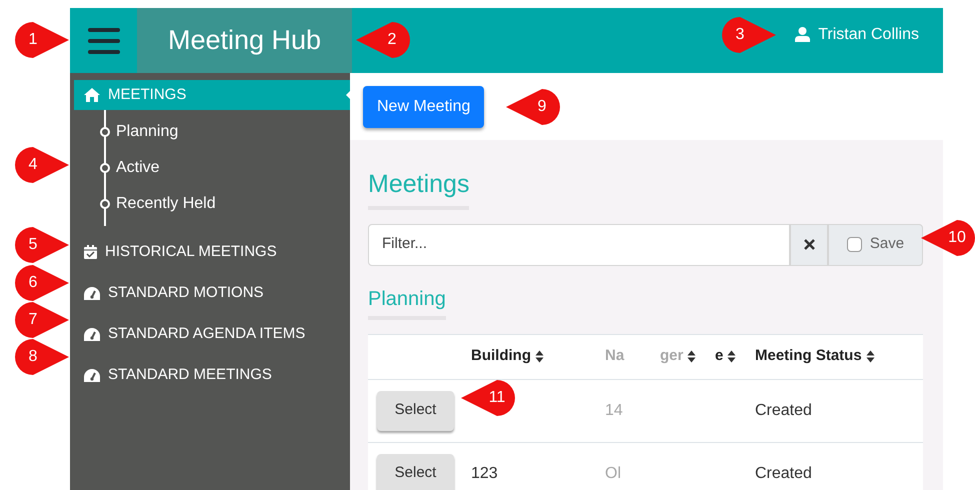 Image resolution: width=975 pixels, height=490 pixels. What do you see at coordinates (488, 398) in the screenshot?
I see `callout-marker: 11` at bounding box center [488, 398].